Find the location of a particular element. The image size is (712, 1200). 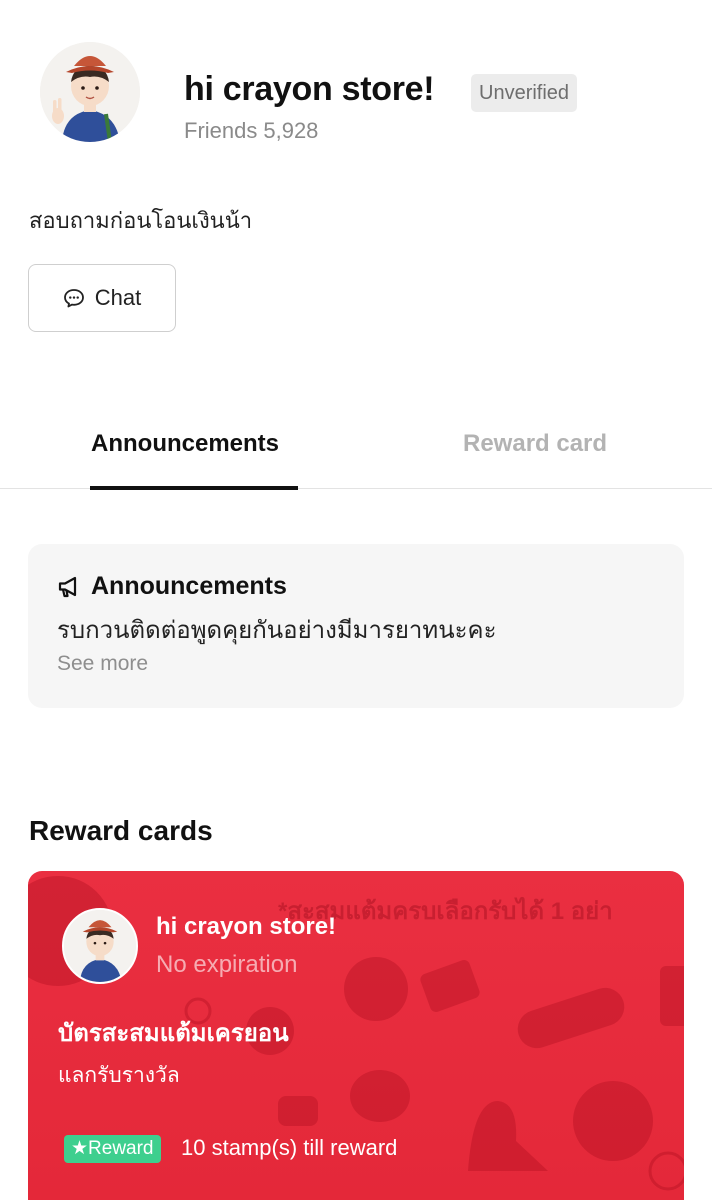

reward-card-avatar is located at coordinates (100, 946).